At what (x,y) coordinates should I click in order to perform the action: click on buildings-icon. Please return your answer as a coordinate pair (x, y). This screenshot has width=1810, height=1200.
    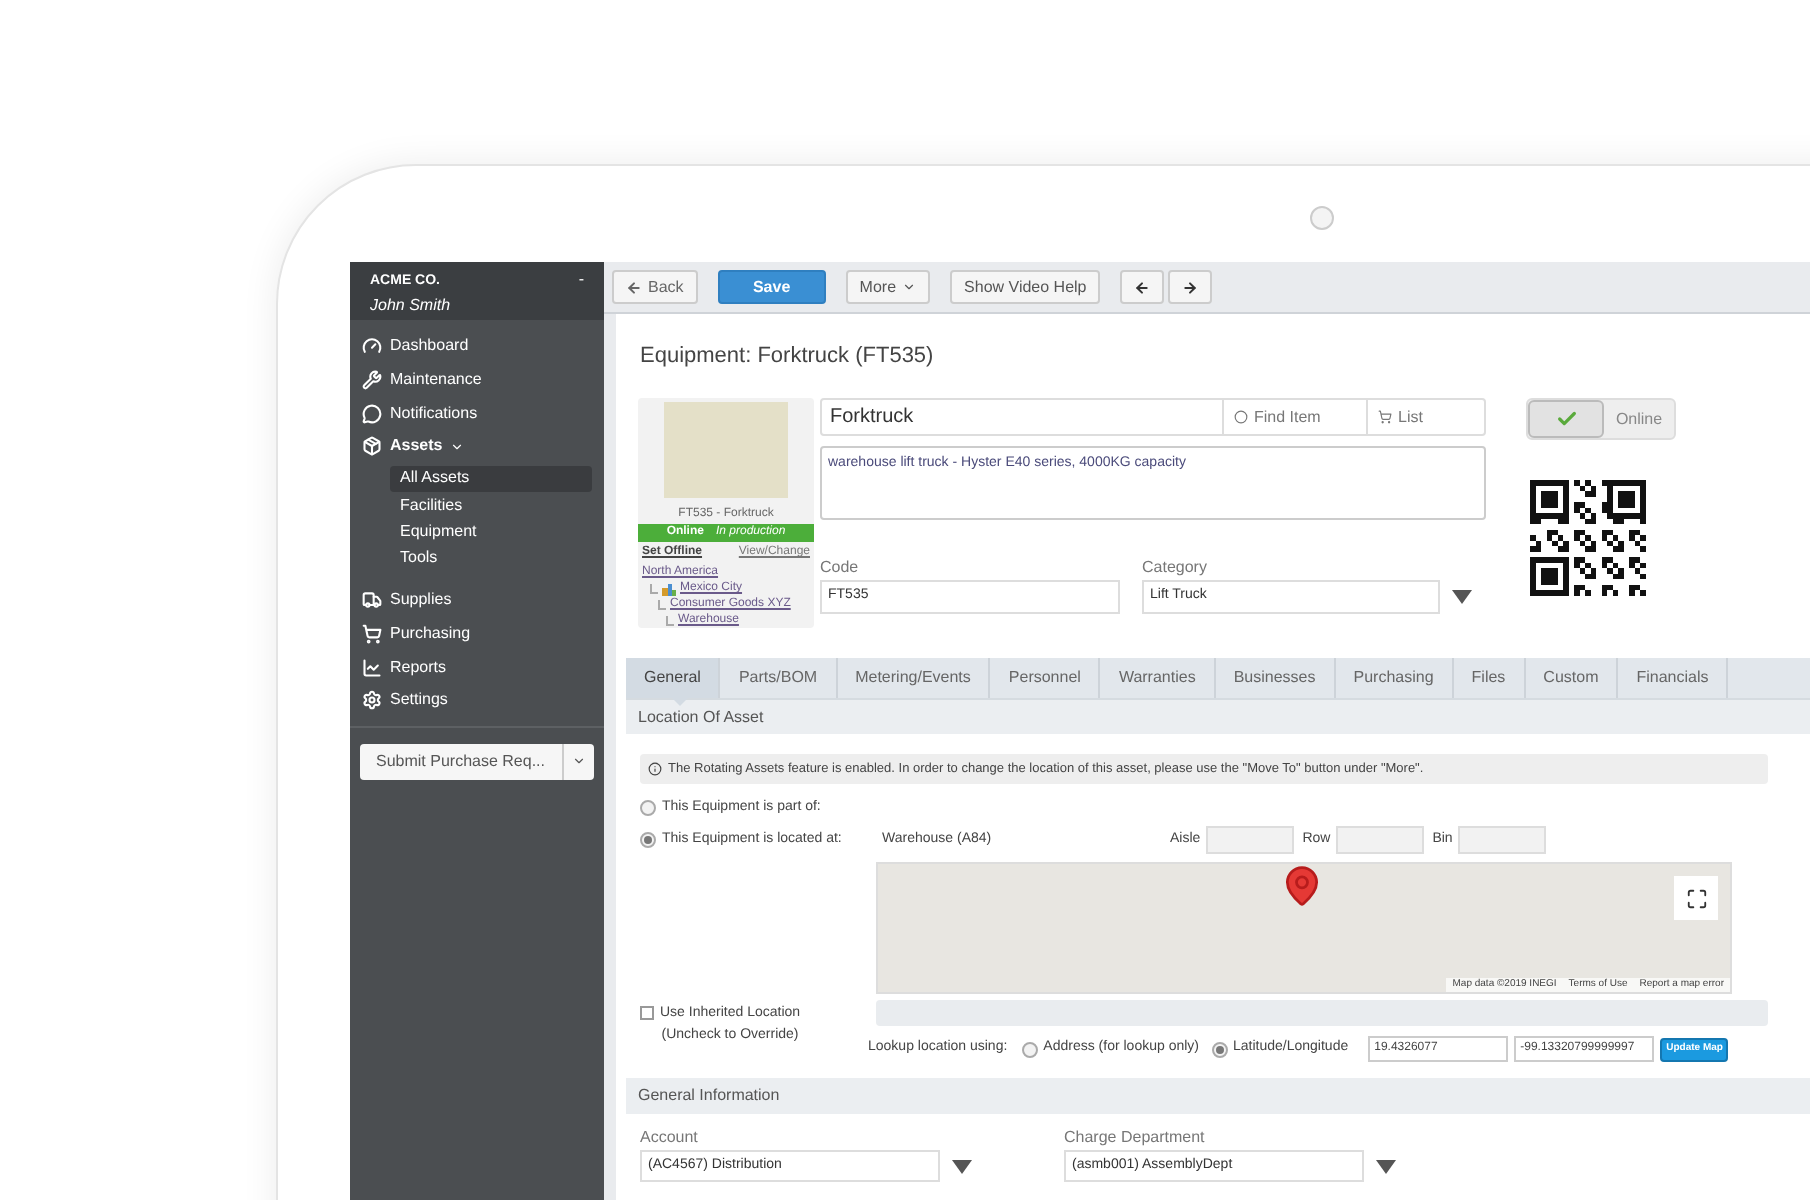
    Looking at the image, I should click on (669, 588).